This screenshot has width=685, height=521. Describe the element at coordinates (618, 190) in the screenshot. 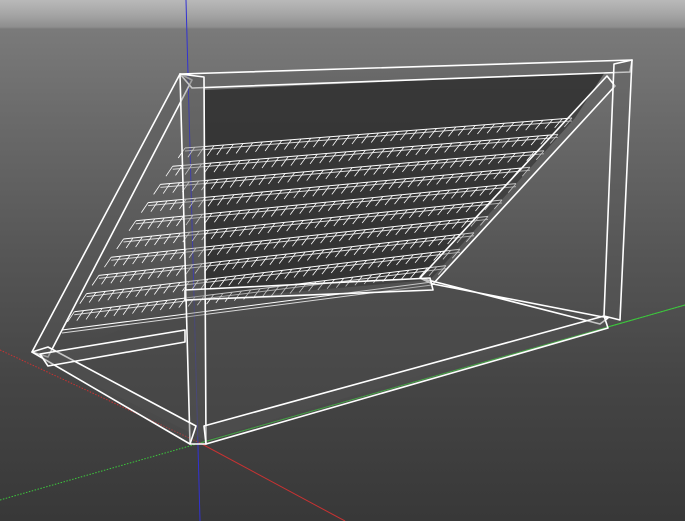

I see `right-post` at that location.